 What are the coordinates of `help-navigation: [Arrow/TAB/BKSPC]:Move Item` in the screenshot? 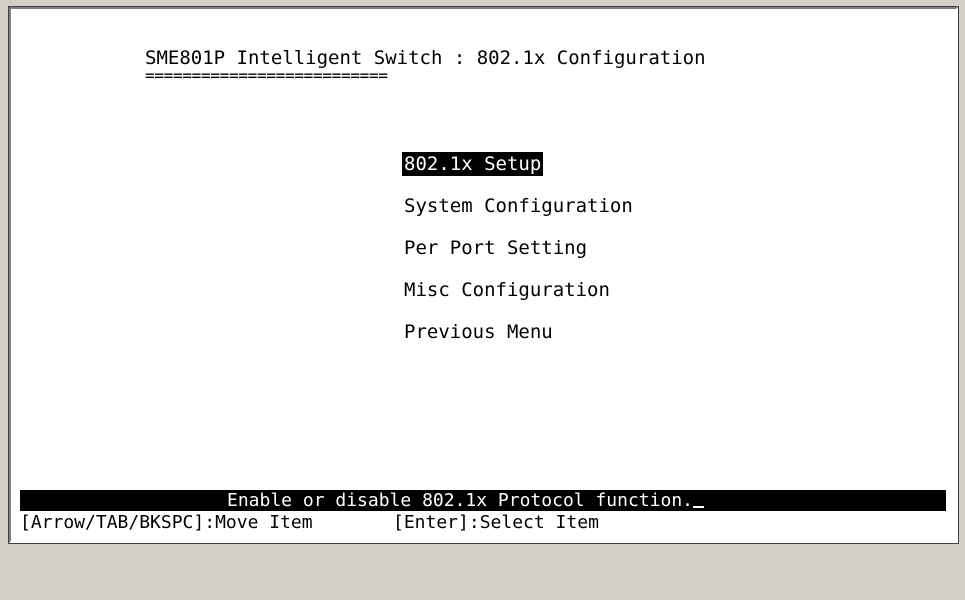 It's located at (166, 522).